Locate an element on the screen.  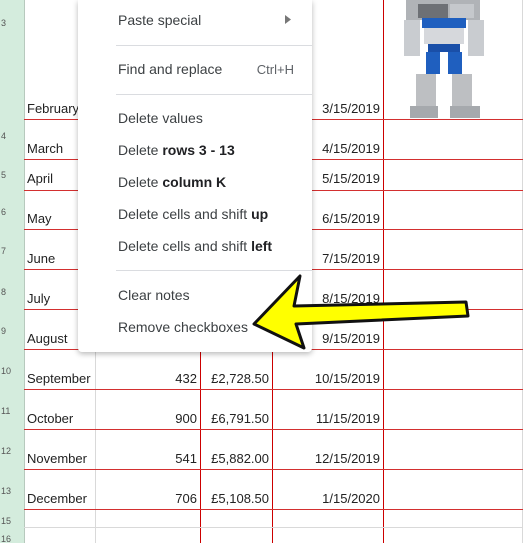
delete-rows-range: rows 3 - 13 is located at coordinates (198, 150).